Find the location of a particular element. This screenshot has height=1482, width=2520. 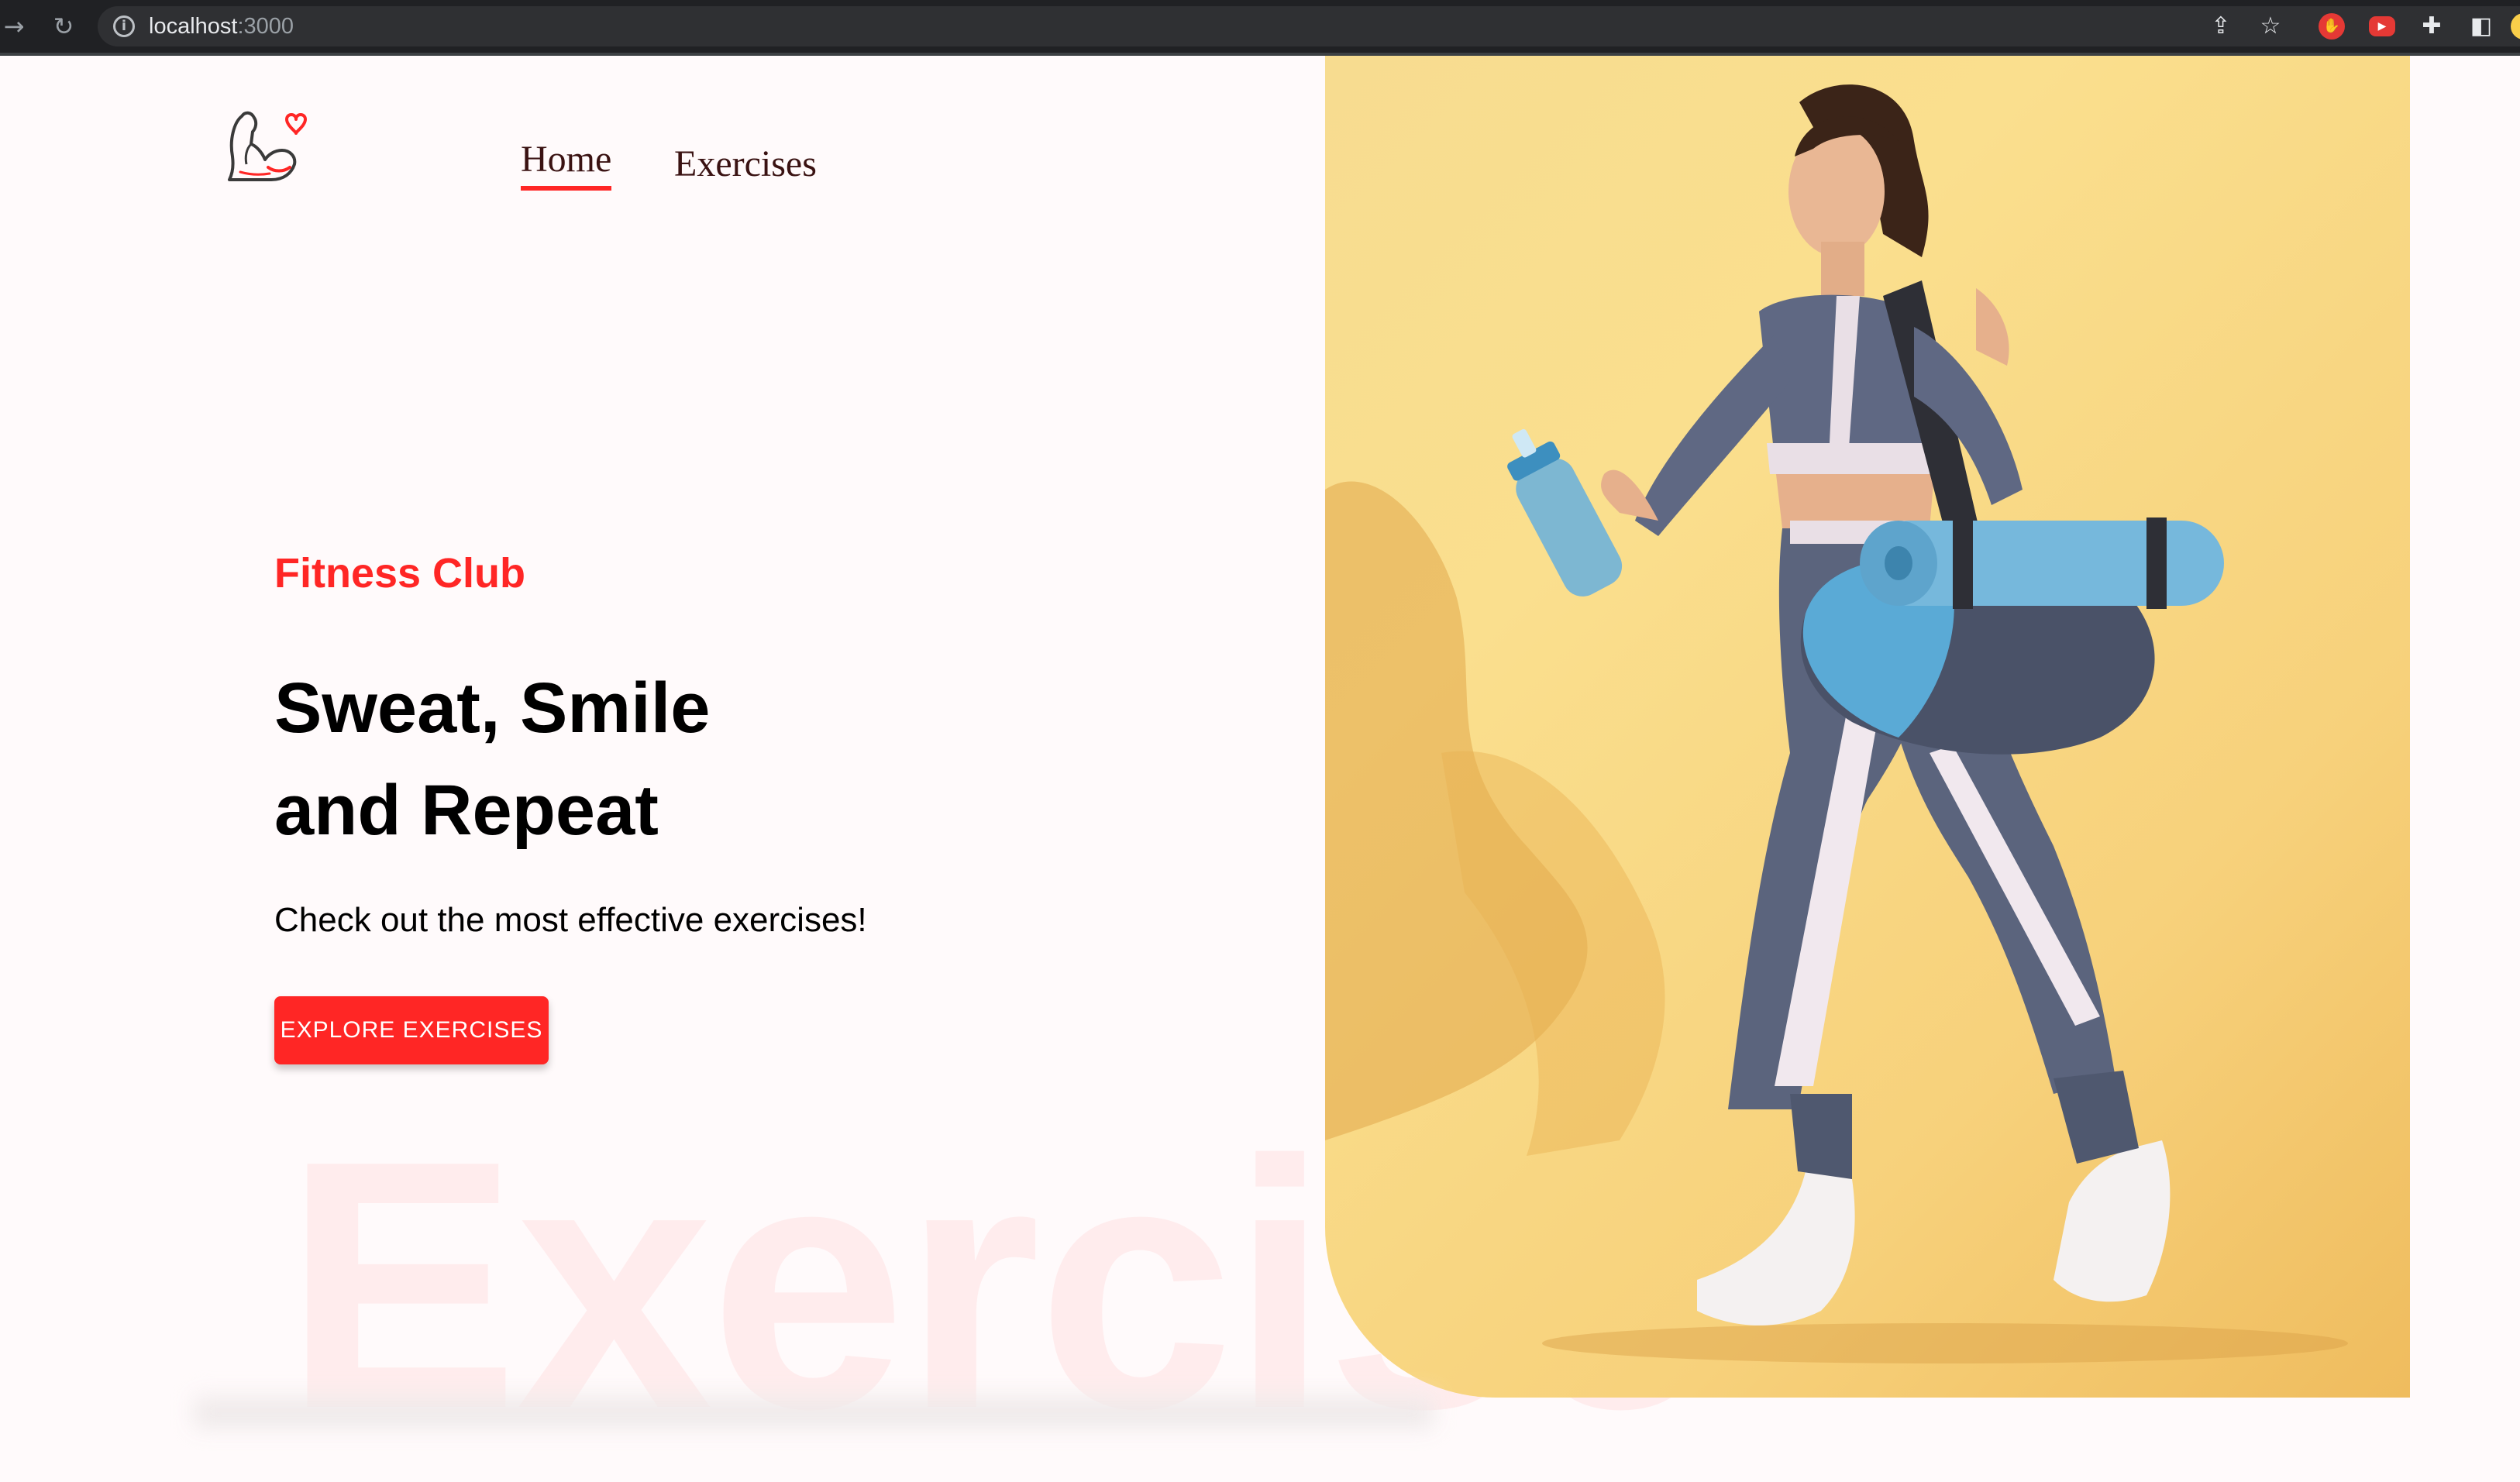

logo-flexed-arm-icon is located at coordinates (267, 143).